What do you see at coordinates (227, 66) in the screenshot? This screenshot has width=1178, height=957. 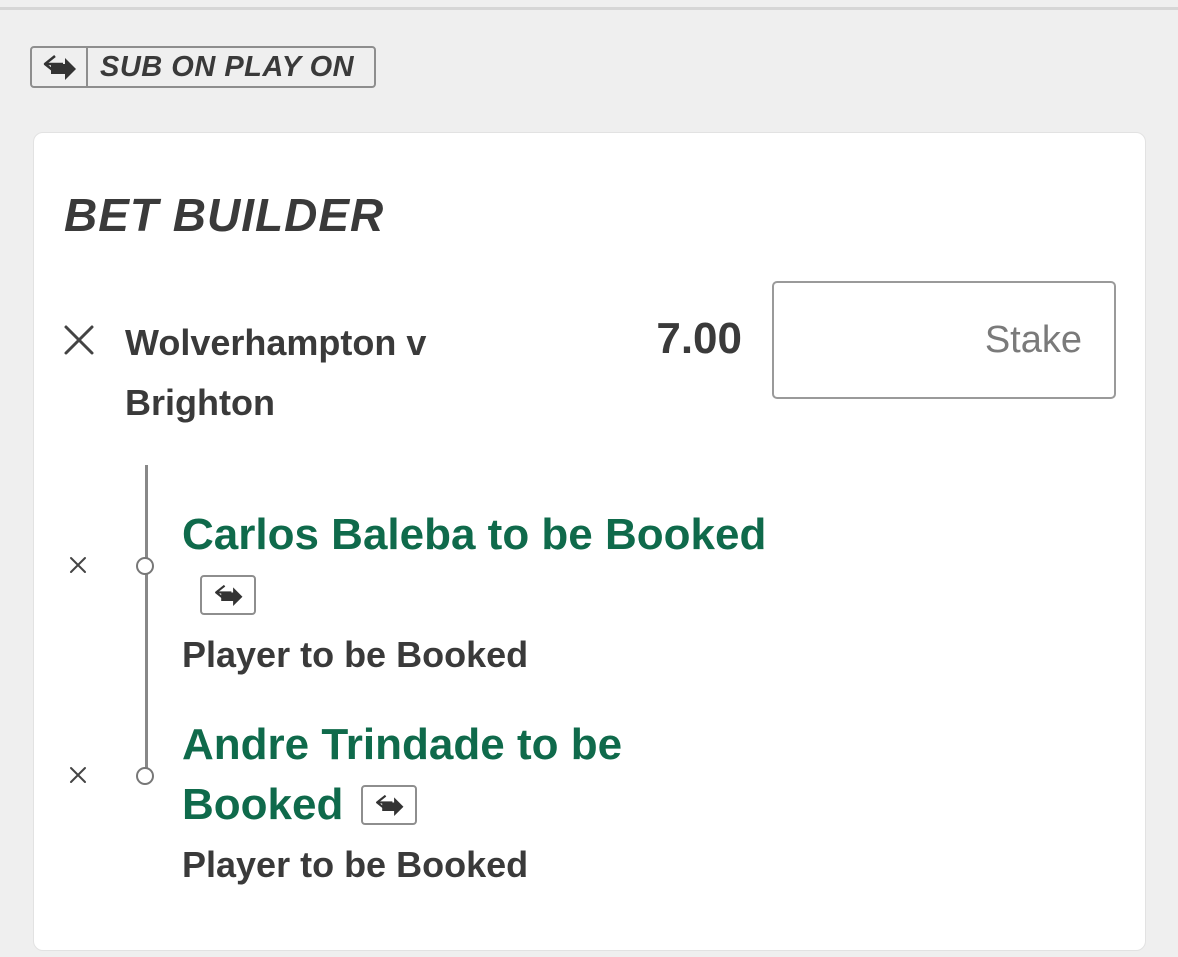 I see `sub-on-play-on-label: SUB ON PLAY ON` at bounding box center [227, 66].